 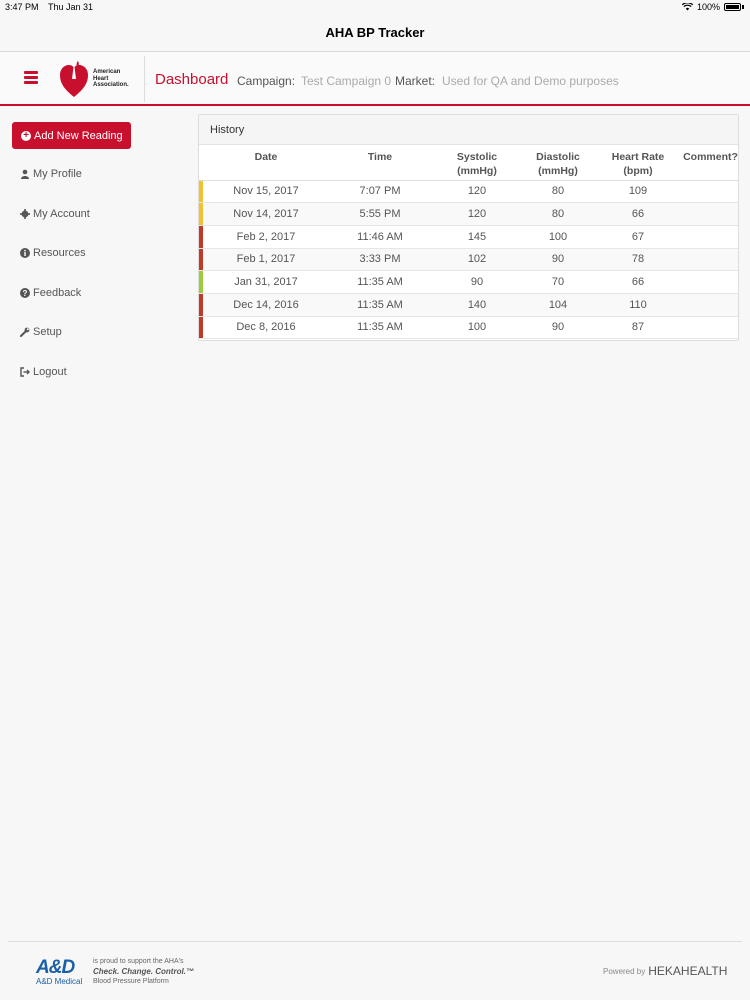 What do you see at coordinates (743, 7) in the screenshot?
I see `battery-tip-icon` at bounding box center [743, 7].